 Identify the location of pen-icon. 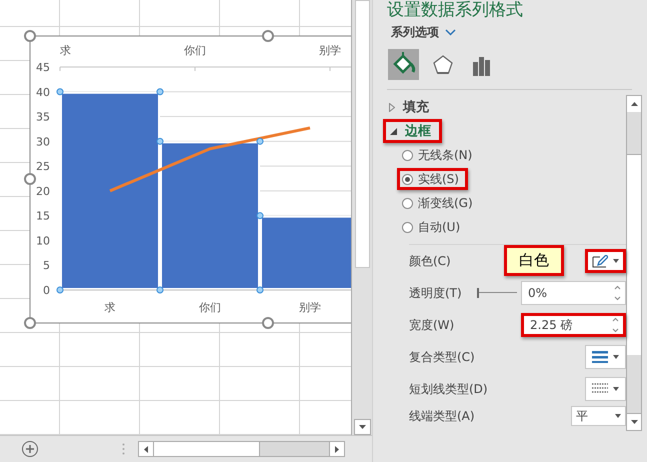
(600, 261).